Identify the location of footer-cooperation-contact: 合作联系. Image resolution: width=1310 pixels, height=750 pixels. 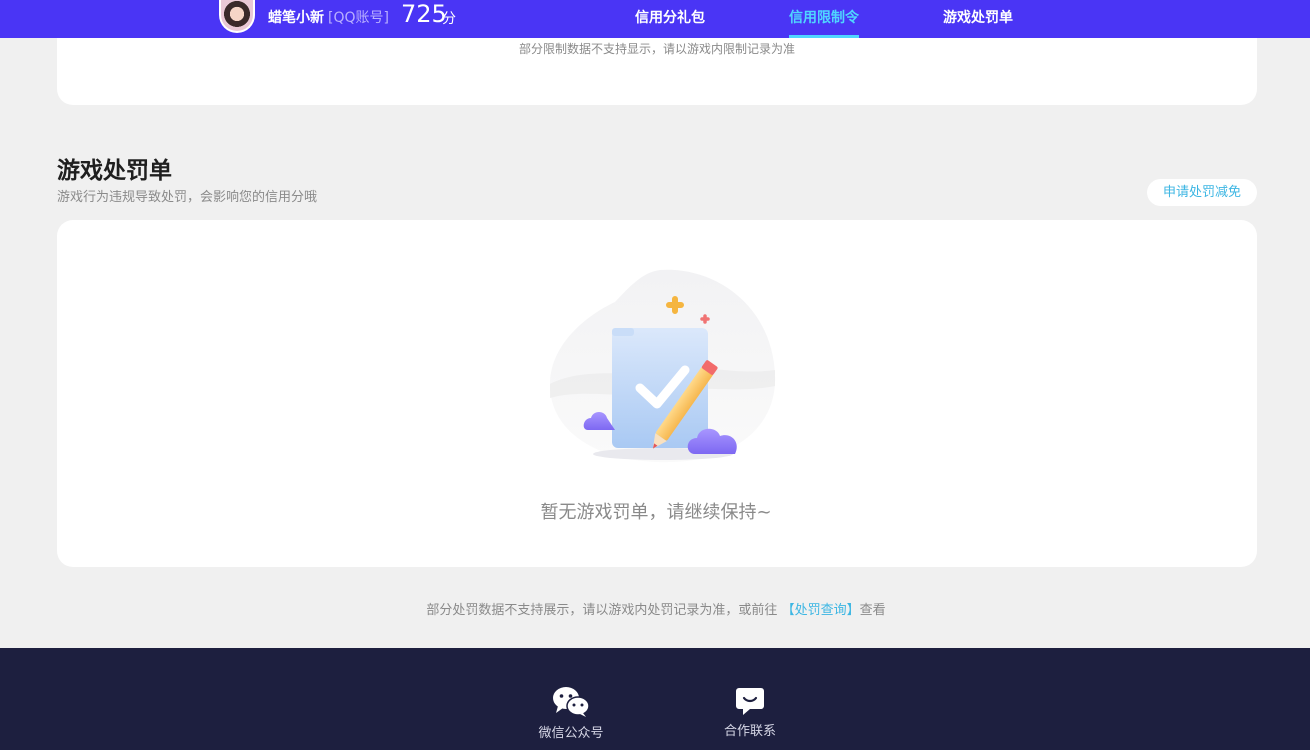
(750, 712).